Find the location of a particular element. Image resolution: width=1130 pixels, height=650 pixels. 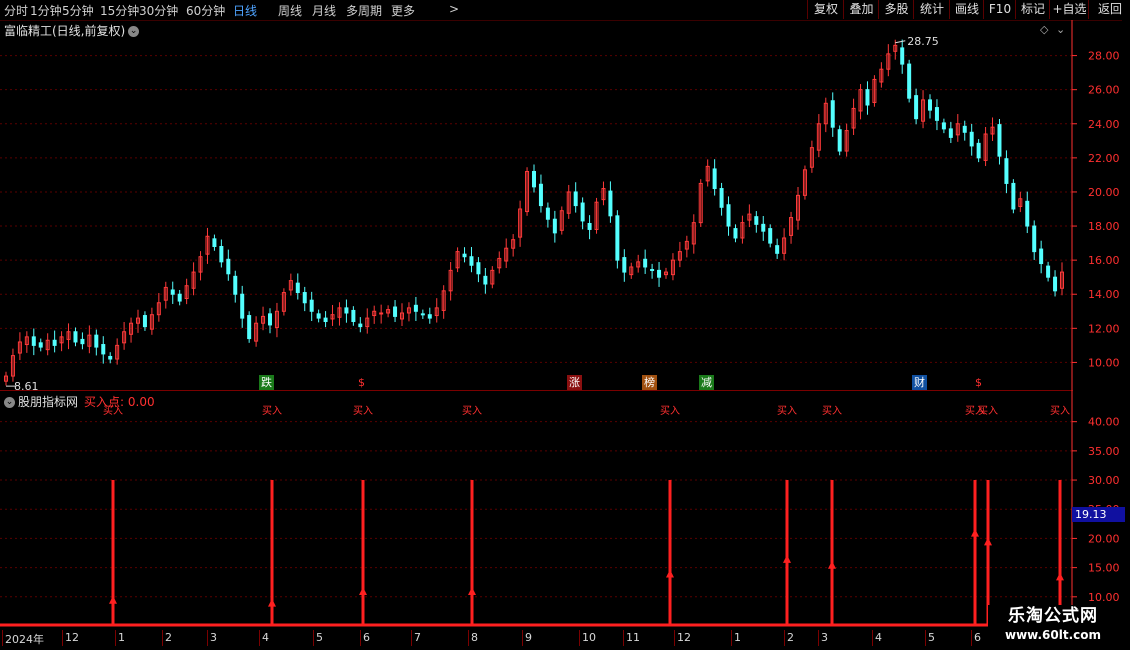

date-axis: 2024年 12 1 2 3 4 5 6 7 8 9 10 11 12 1 2 3 4 5 6 is located at coordinates (536, 639).